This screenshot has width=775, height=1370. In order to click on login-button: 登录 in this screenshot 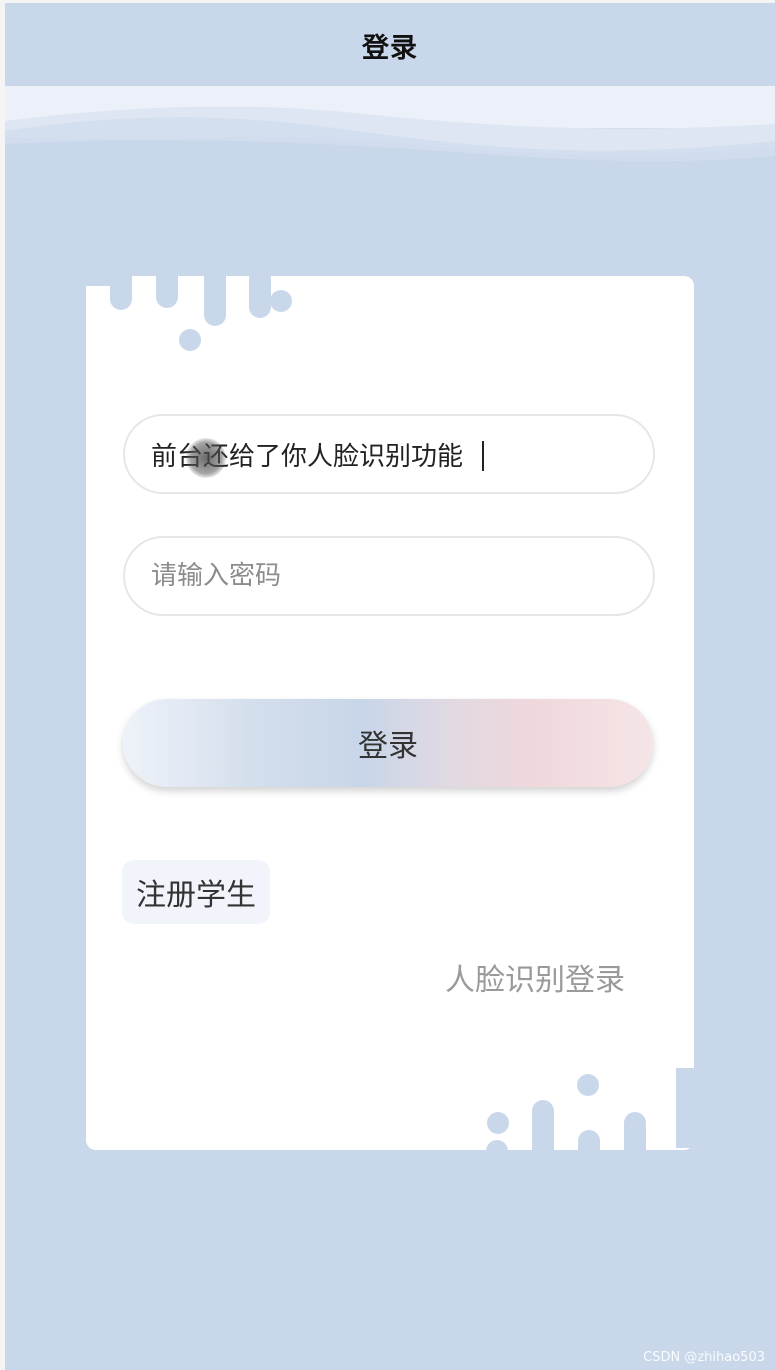, I will do `click(388, 743)`.